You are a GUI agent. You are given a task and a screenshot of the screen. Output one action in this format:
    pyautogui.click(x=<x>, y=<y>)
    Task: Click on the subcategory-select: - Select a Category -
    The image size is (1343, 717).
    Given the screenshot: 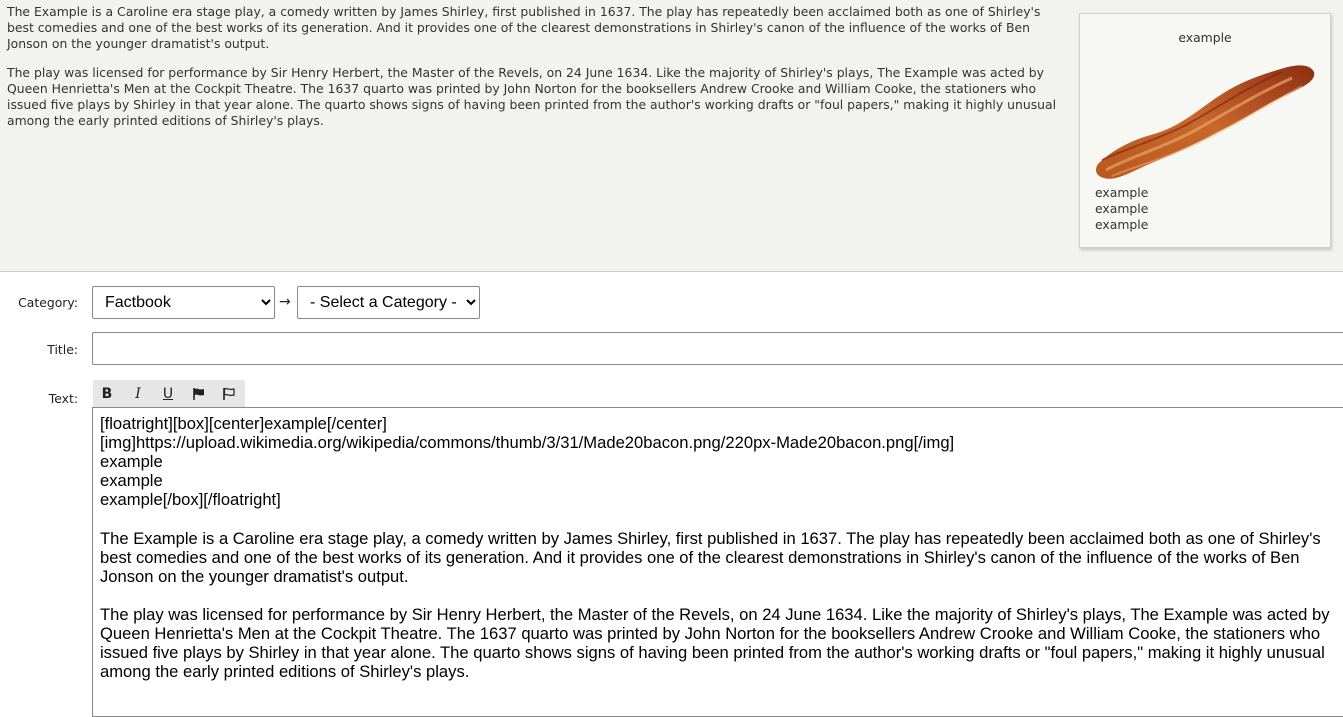 What is the action you would take?
    pyautogui.click(x=388, y=302)
    